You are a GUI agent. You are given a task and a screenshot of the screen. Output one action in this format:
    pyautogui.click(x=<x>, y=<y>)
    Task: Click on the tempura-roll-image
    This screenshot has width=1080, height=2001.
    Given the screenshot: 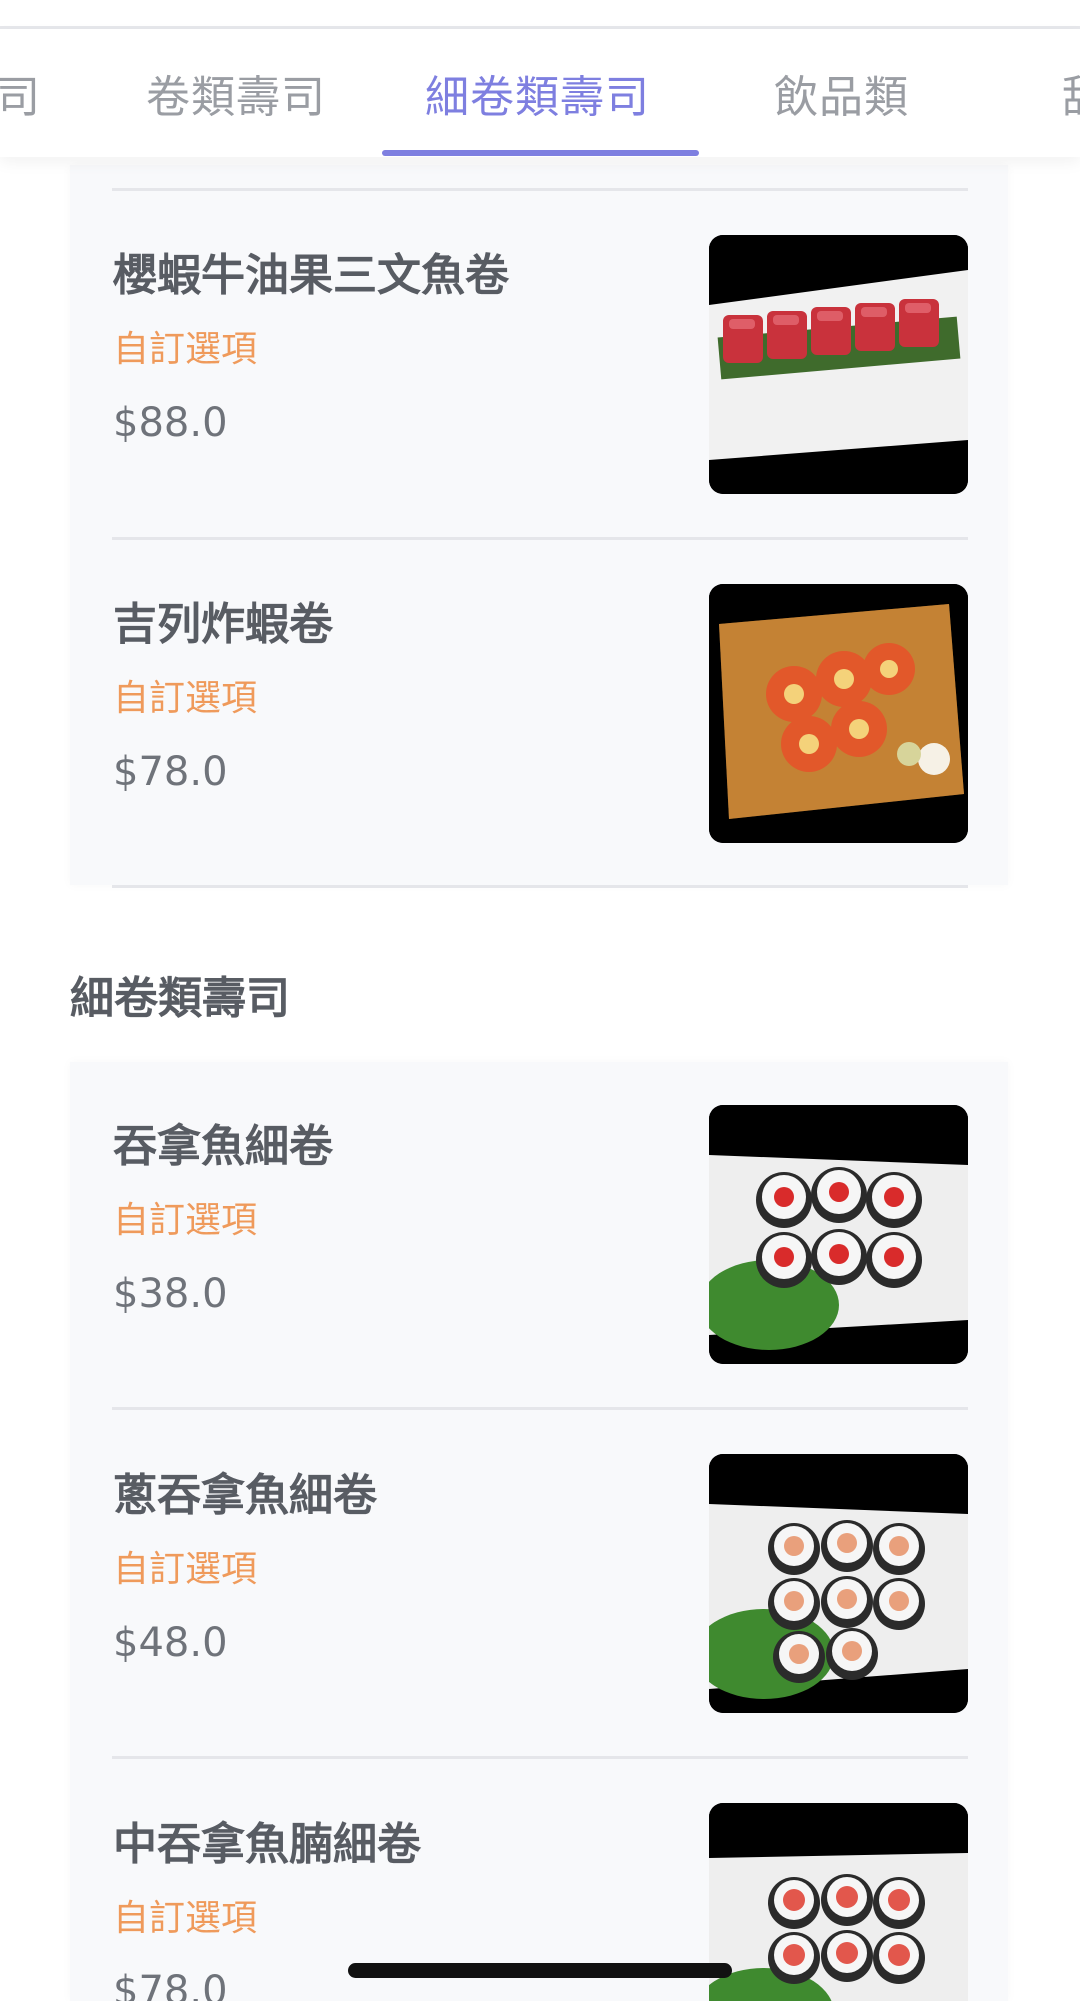 What is the action you would take?
    pyautogui.click(x=838, y=713)
    